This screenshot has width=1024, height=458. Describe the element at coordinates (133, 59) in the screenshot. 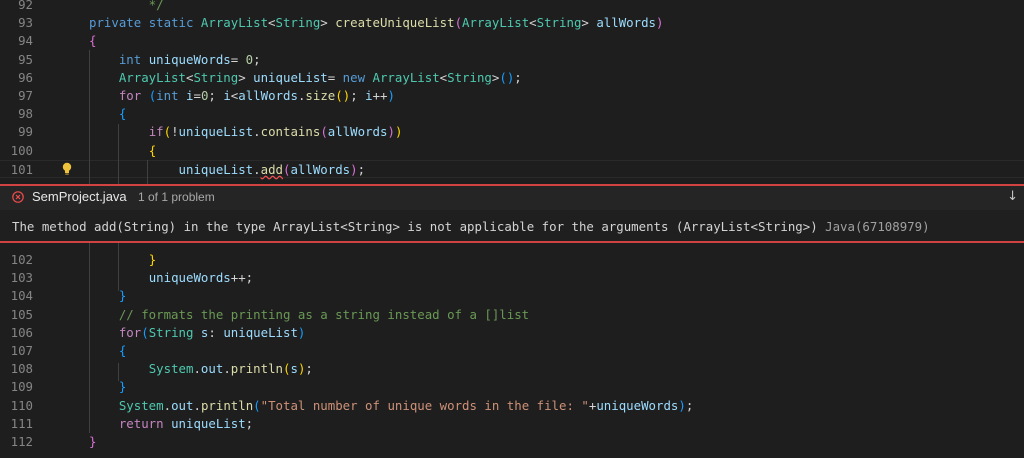

I see `code-token: int` at that location.